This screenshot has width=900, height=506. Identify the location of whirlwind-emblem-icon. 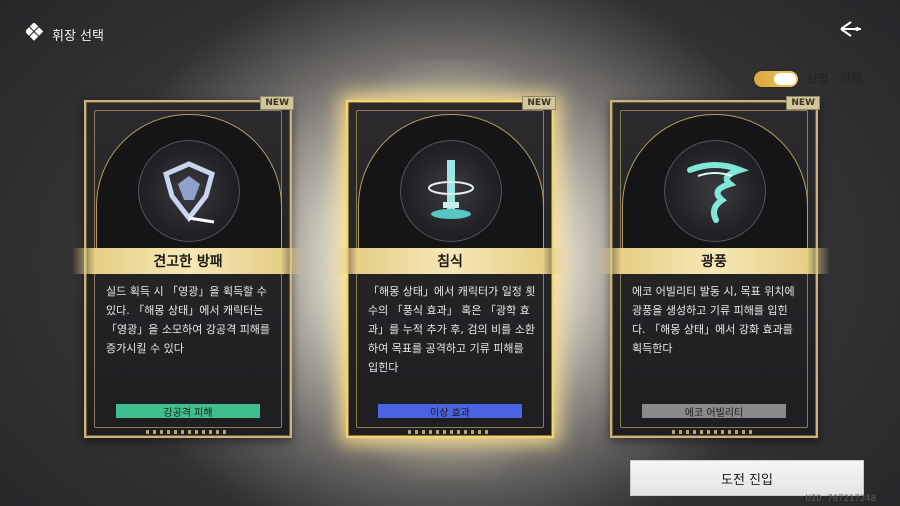
(715, 191).